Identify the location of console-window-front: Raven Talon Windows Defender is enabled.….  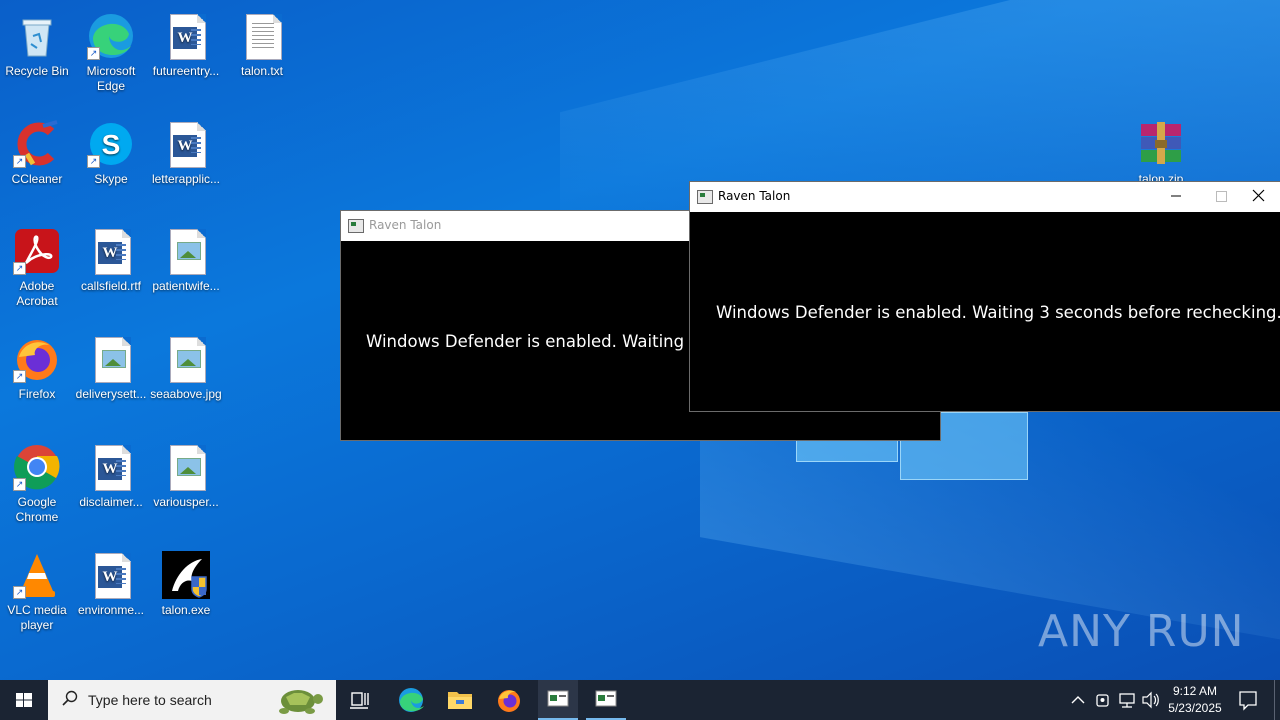
(984, 296).